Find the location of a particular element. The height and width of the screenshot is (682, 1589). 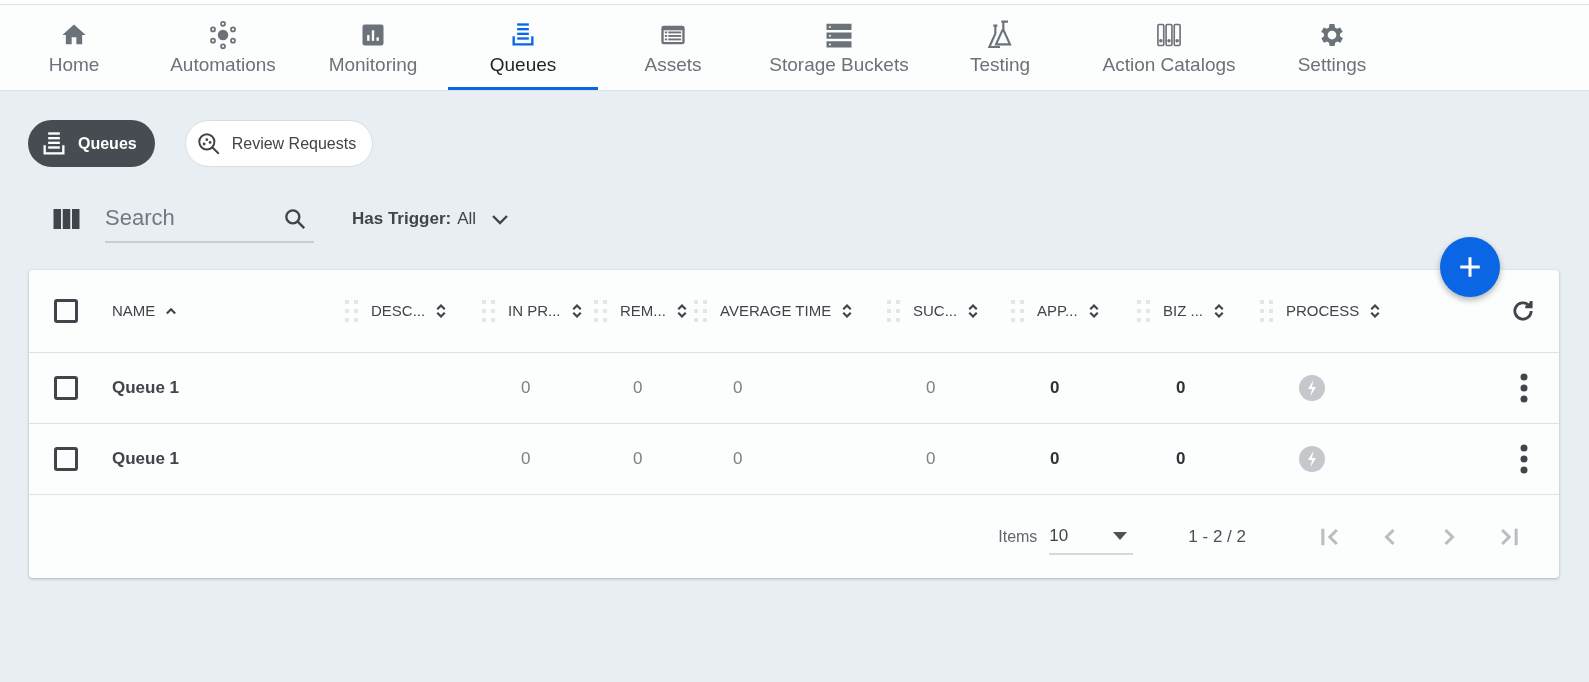

nav-tab: Action Catalogs is located at coordinates (1169, 47).